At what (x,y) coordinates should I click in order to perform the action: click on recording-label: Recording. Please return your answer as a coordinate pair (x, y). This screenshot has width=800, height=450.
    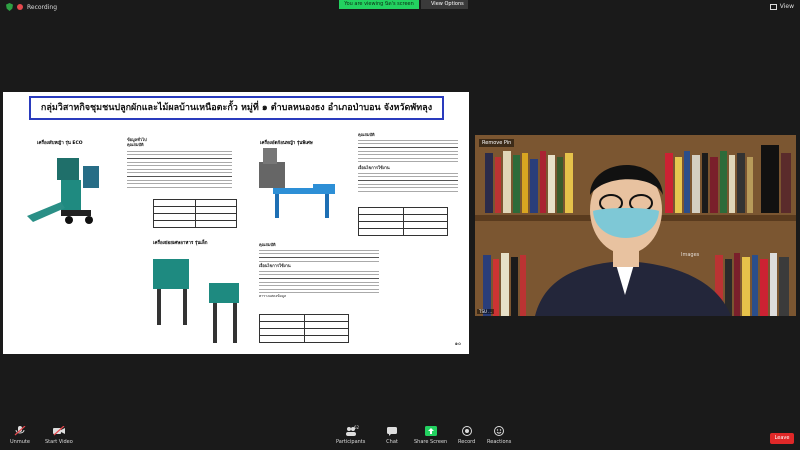
    Looking at the image, I should click on (42, 7).